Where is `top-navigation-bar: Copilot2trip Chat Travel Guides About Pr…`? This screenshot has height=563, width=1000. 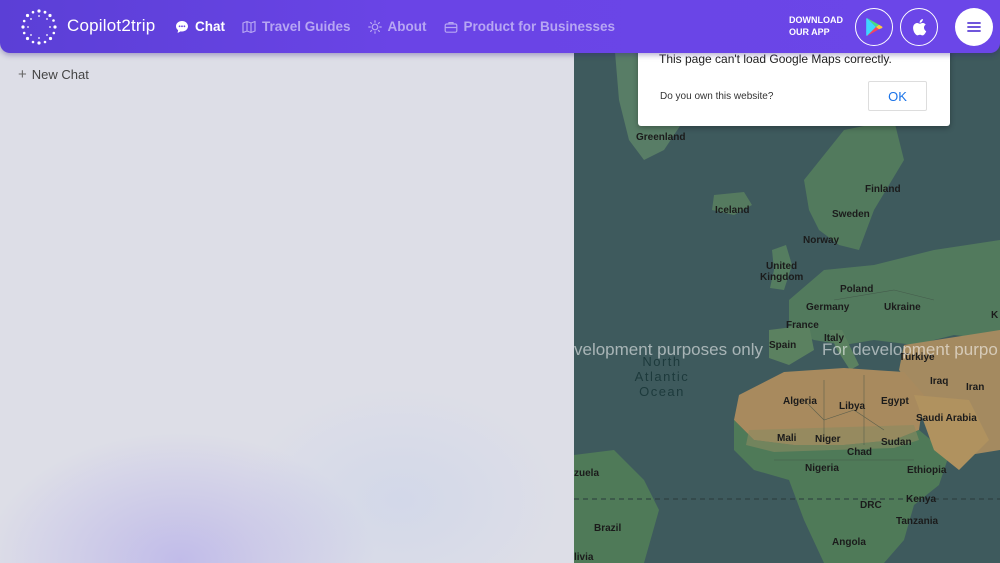
top-navigation-bar: Copilot2trip Chat Travel Guides About Pr… is located at coordinates (500, 26).